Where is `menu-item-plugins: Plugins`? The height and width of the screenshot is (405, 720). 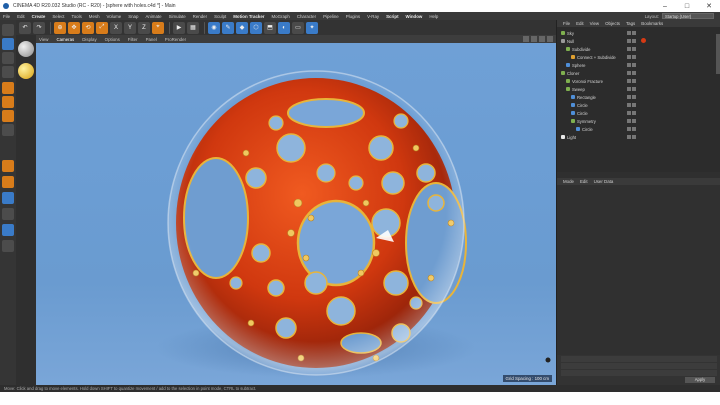
menu-item-plugins: Plugins is located at coordinates (353, 16).